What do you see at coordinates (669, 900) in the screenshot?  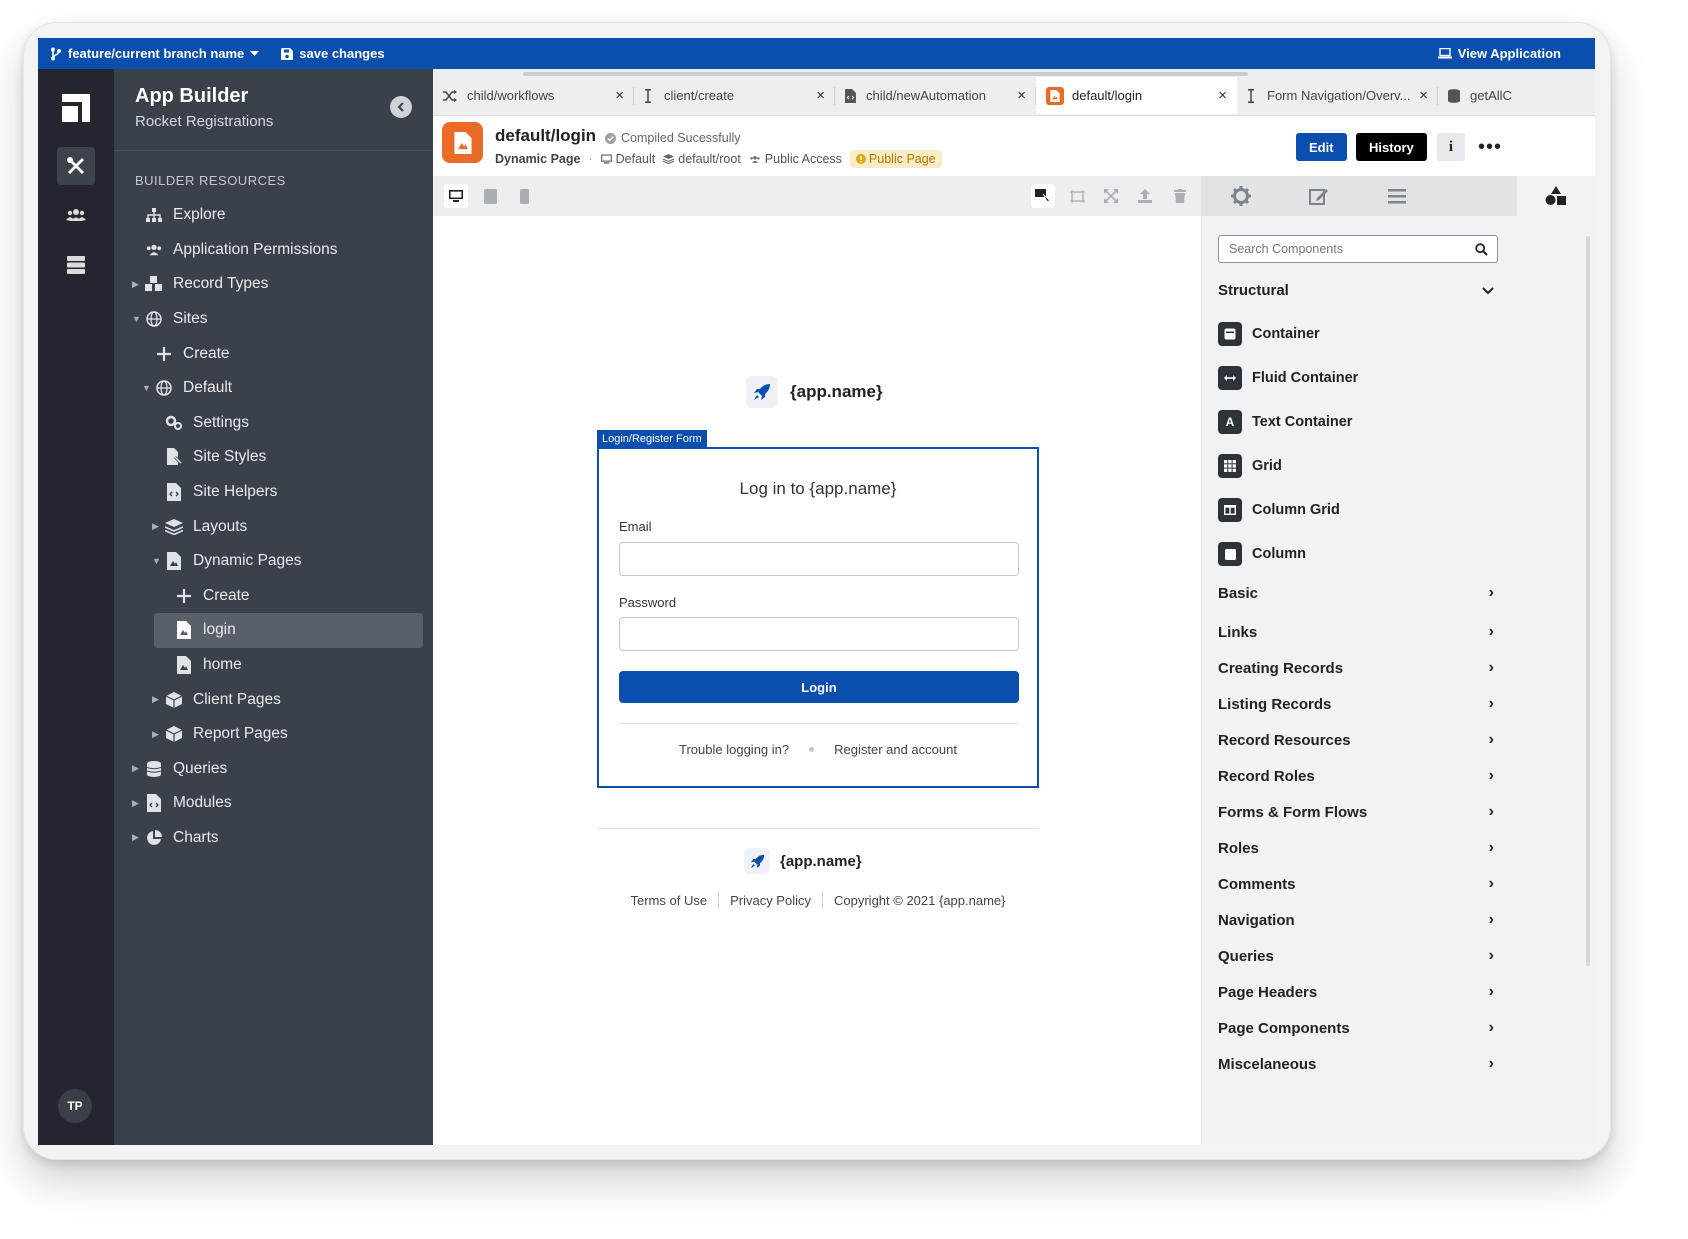 I see `terms-link: Terms of Use` at bounding box center [669, 900].